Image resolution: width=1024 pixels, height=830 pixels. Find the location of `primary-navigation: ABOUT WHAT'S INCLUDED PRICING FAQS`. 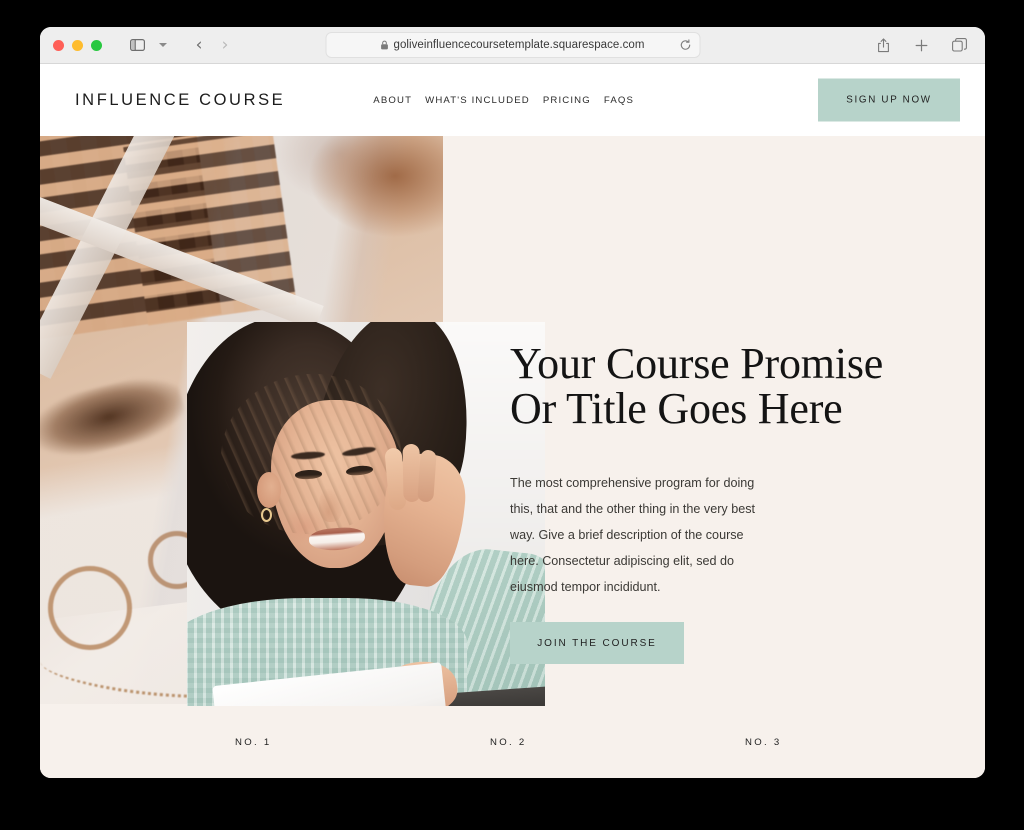

primary-navigation: ABOUT WHAT'S INCLUDED PRICING FAQS is located at coordinates (503, 100).